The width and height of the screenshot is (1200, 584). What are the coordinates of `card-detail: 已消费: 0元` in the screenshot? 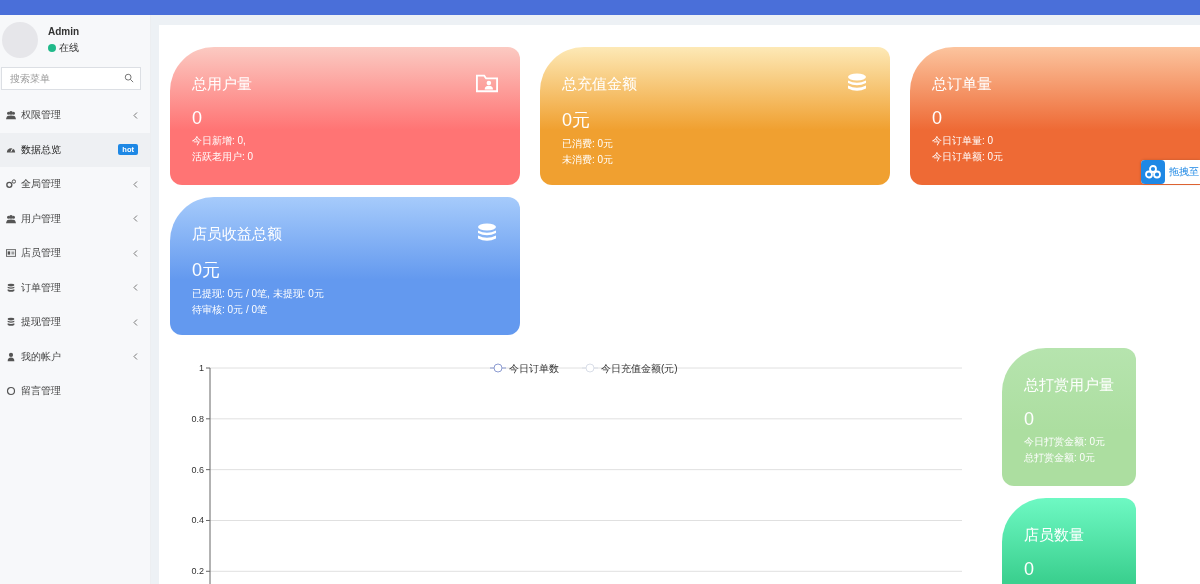 It's located at (588, 144).